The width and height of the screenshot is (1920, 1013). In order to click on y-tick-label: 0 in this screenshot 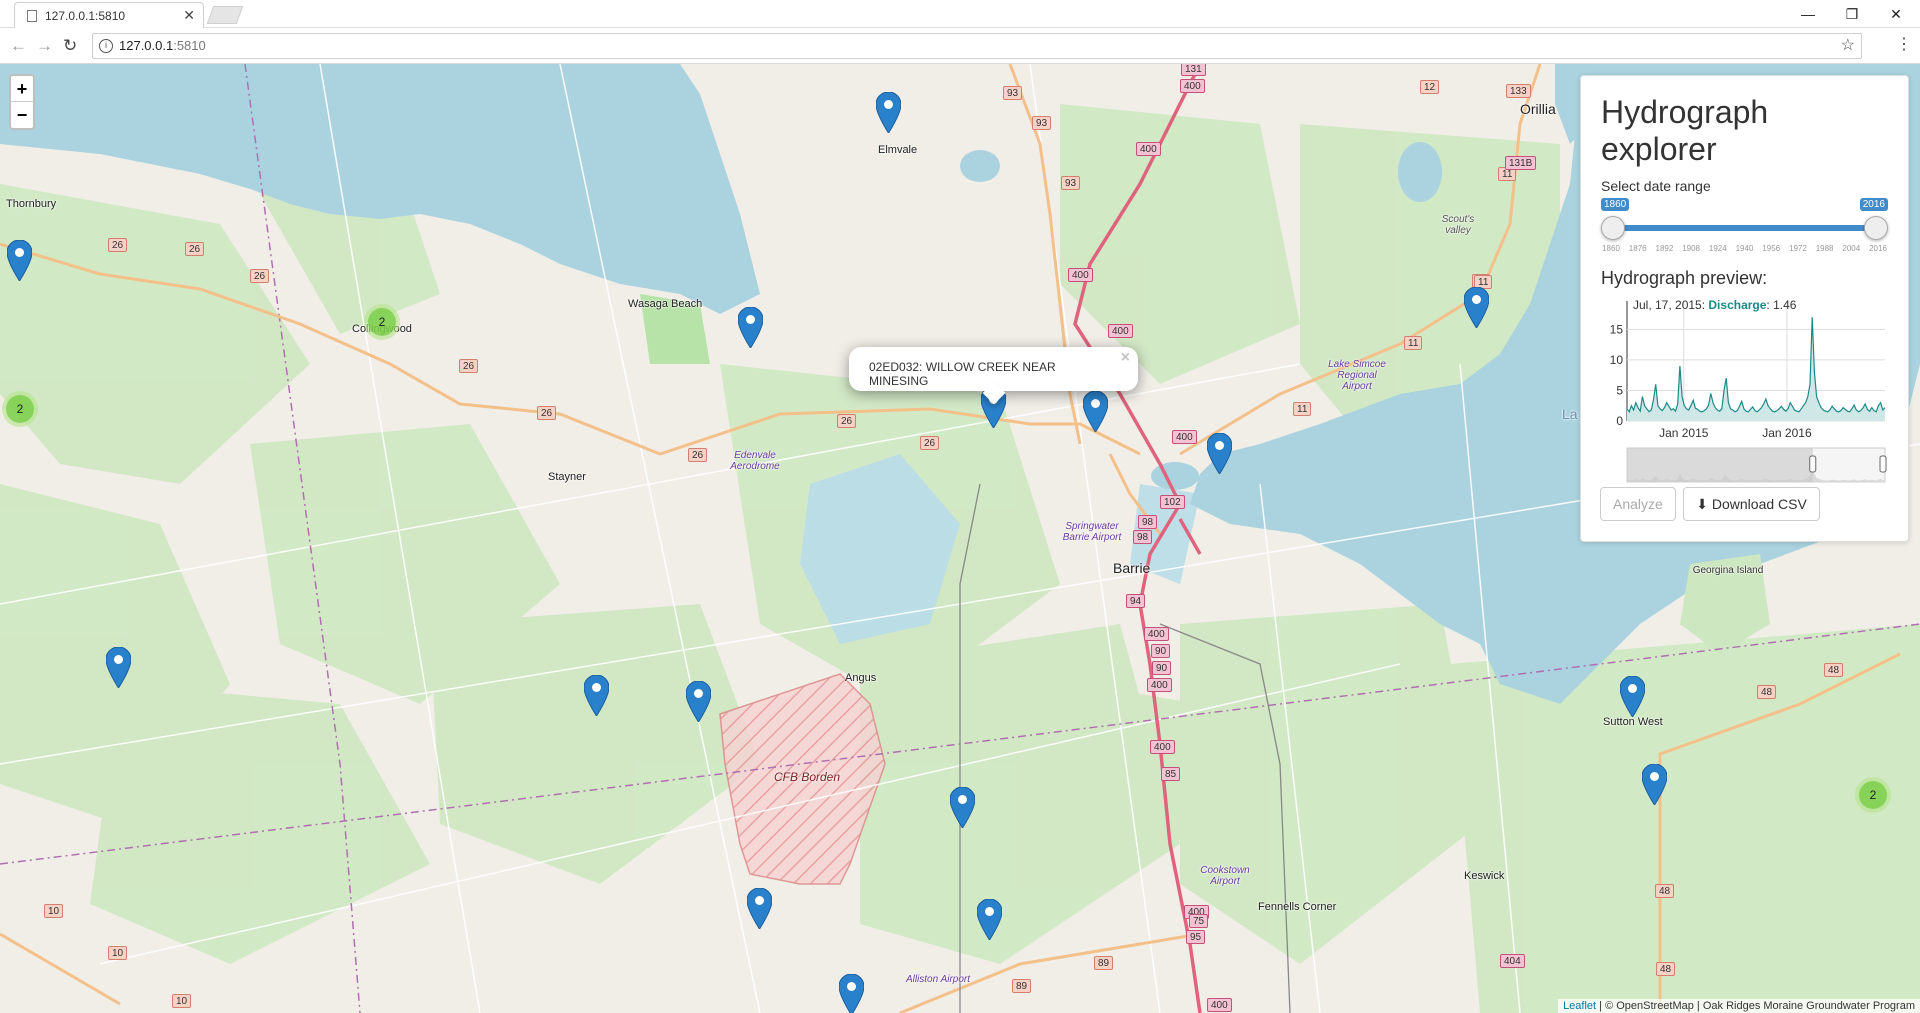, I will do `click(1619, 421)`.